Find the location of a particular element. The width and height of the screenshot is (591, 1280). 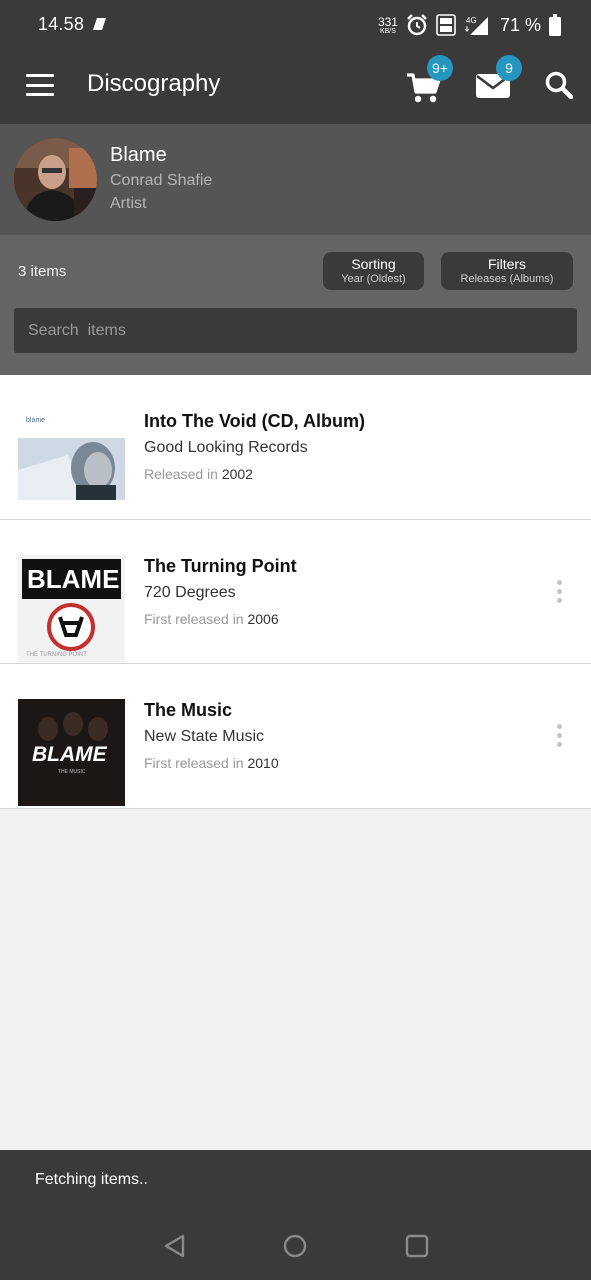

release-title: The Music is located at coordinates (188, 710).